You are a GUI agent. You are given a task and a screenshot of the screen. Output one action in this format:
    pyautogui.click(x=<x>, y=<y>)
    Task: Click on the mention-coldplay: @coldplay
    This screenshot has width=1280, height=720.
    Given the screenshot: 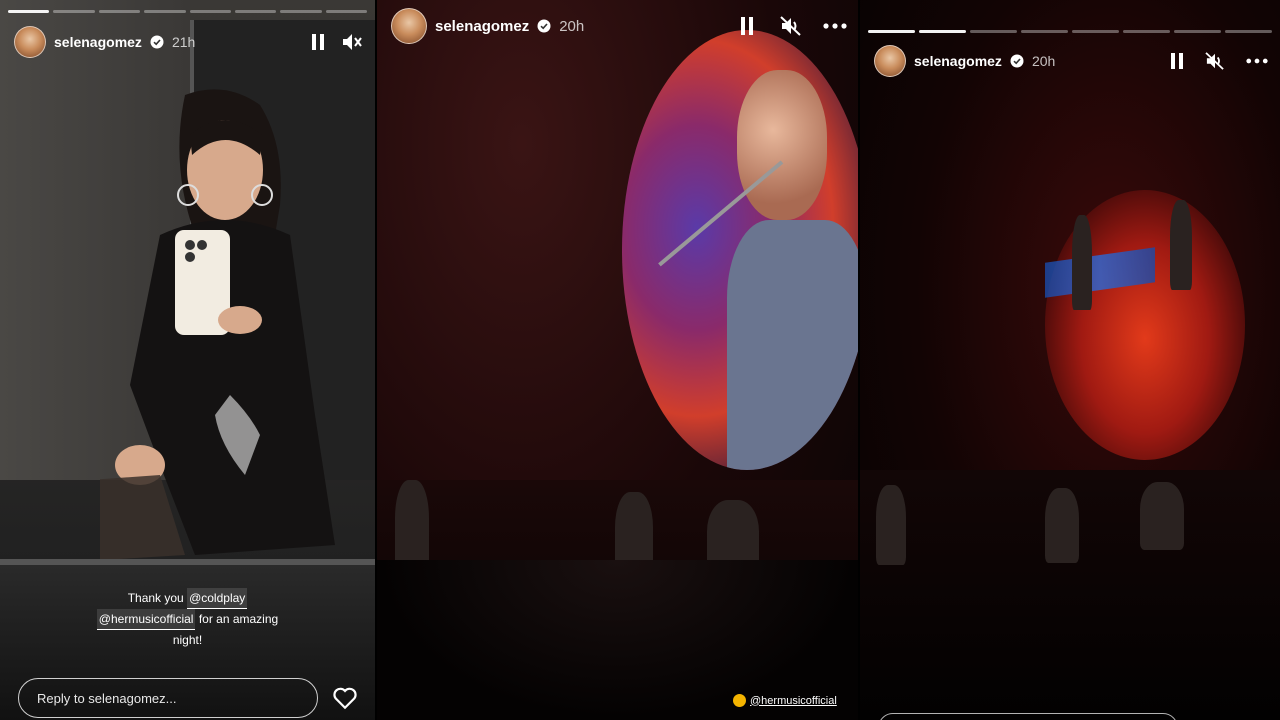 What is the action you would take?
    pyautogui.click(x=217, y=598)
    